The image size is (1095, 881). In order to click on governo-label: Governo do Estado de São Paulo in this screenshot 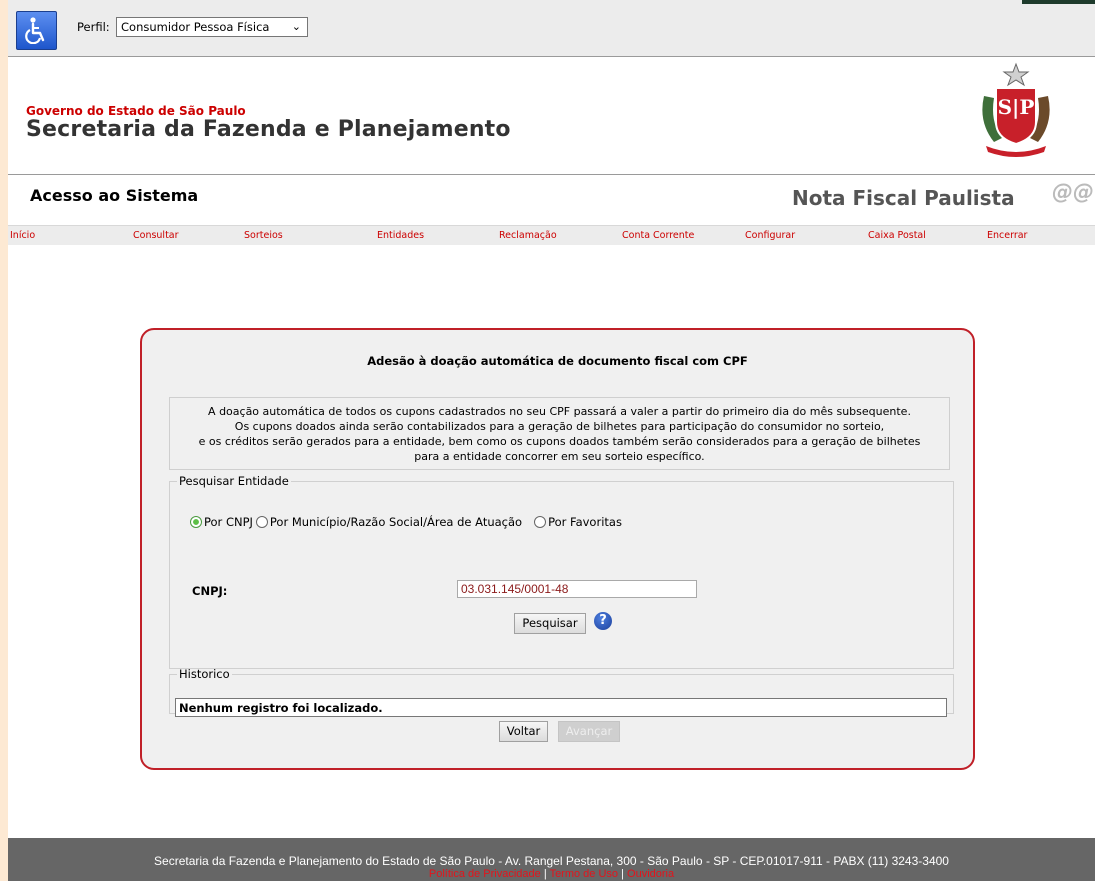, I will do `click(136, 111)`.